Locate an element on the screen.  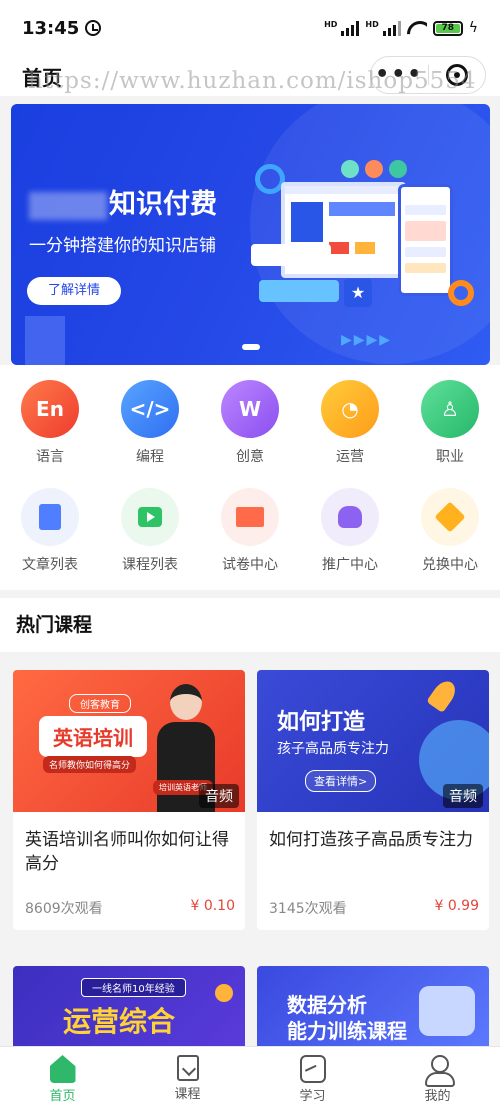
thumb-title: 英语培训 is located at coordinates (93, 736).